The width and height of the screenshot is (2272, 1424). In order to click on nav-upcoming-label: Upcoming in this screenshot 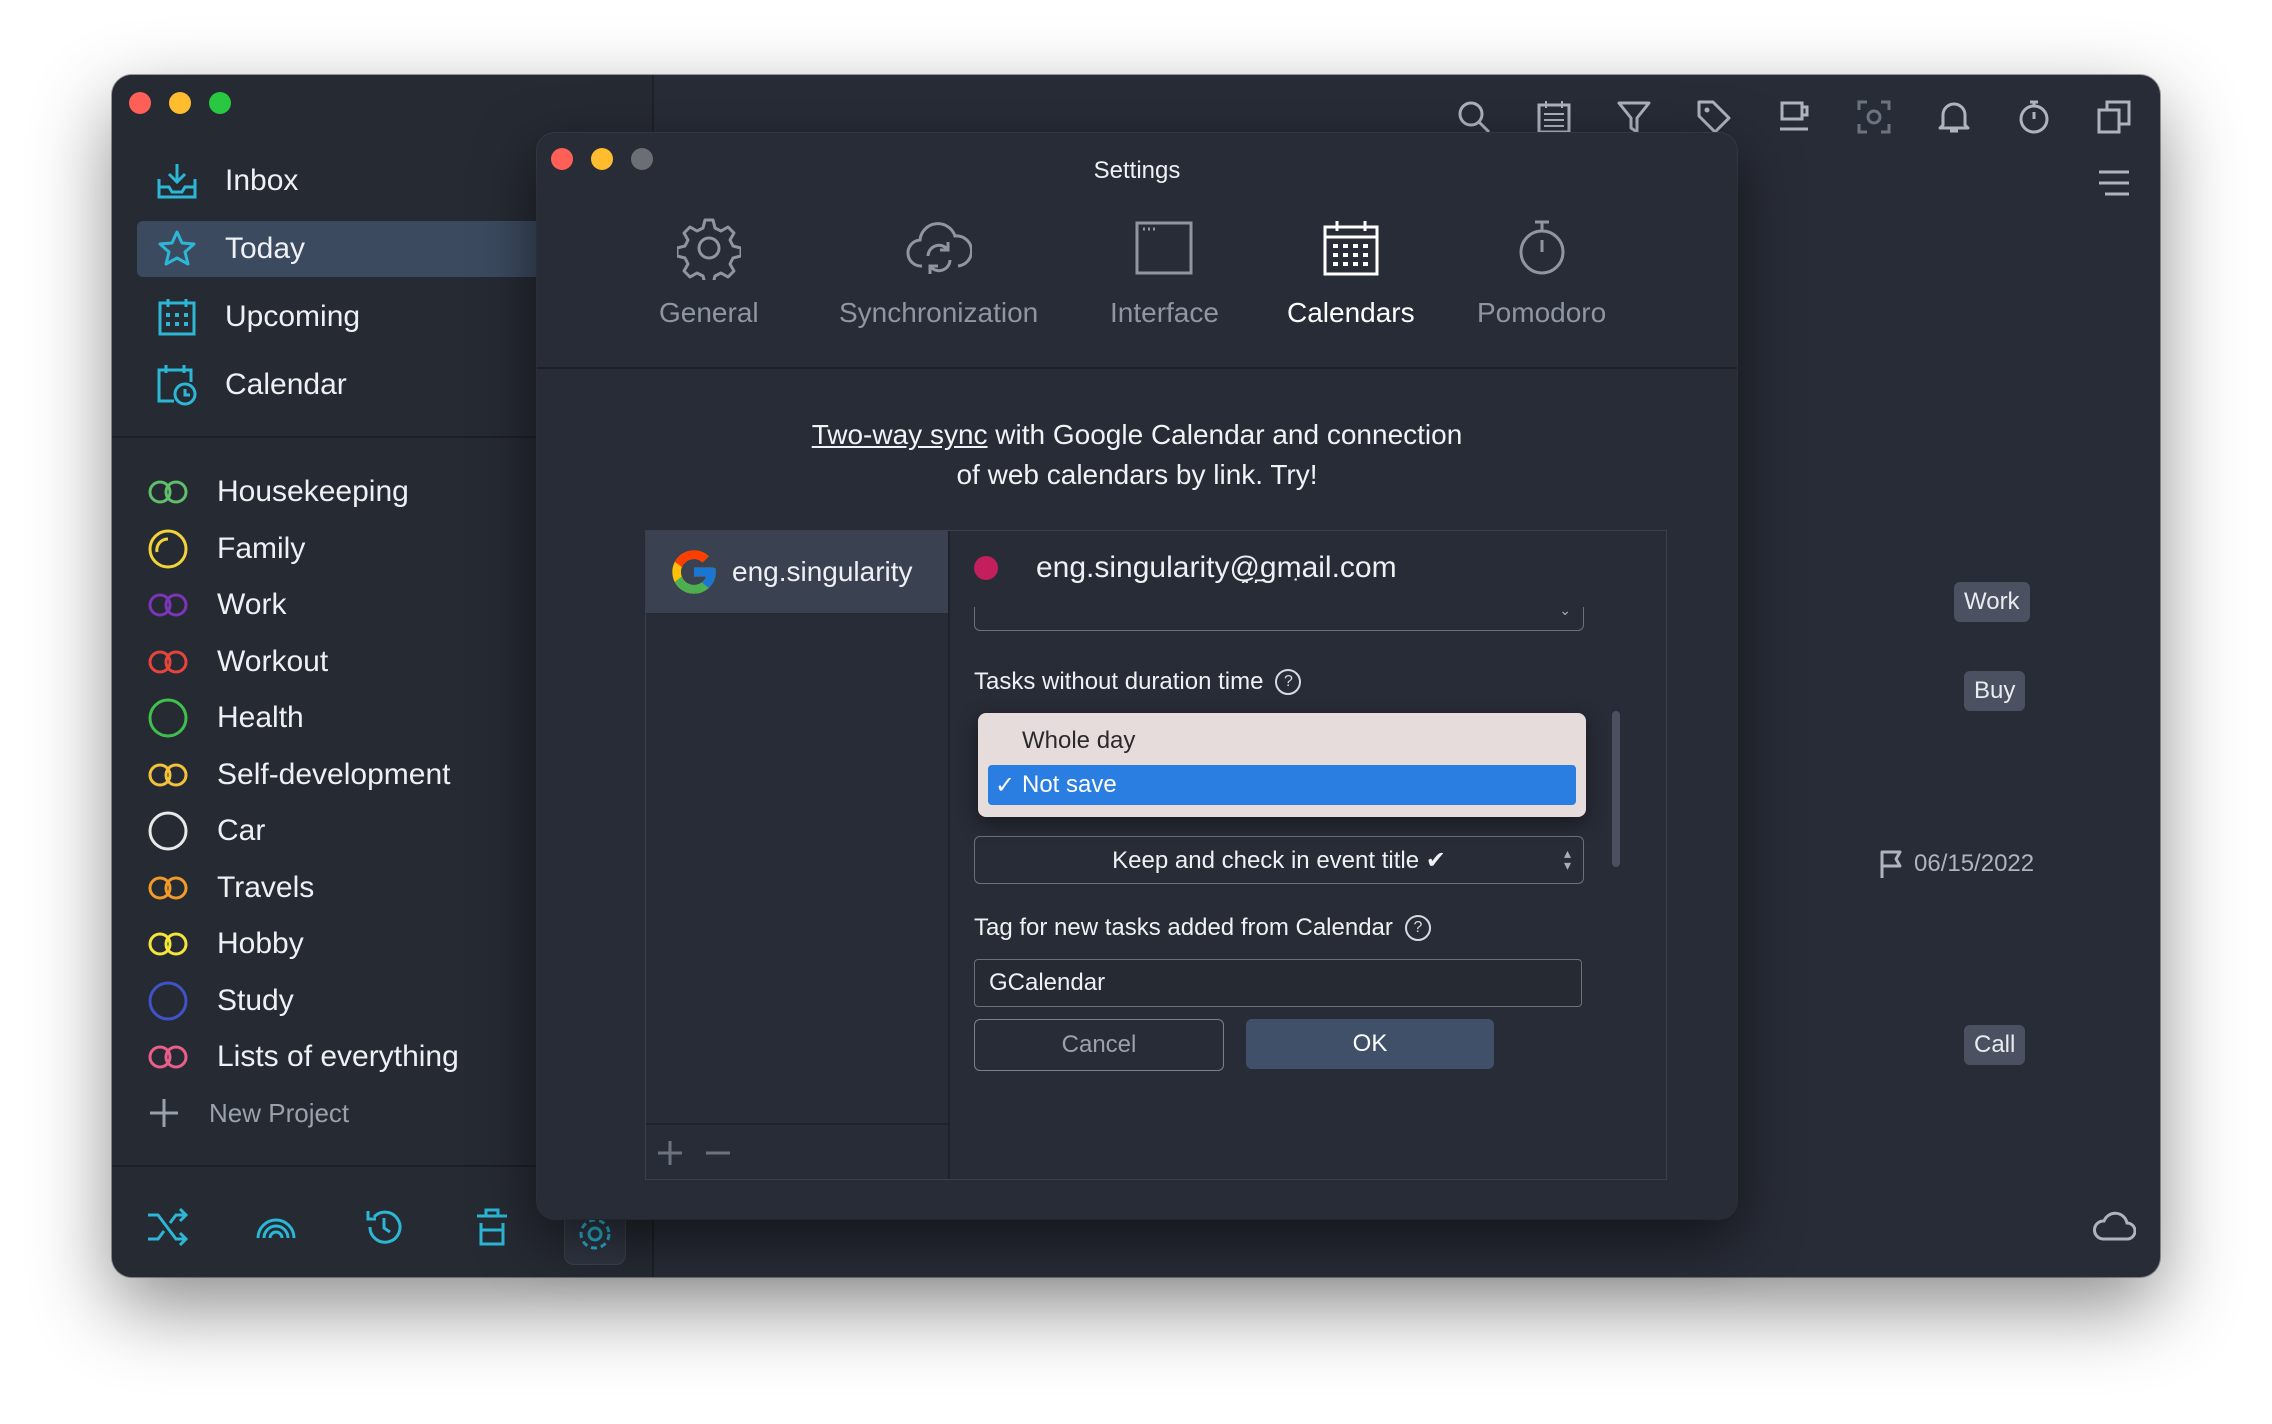, I will do `click(293, 316)`.